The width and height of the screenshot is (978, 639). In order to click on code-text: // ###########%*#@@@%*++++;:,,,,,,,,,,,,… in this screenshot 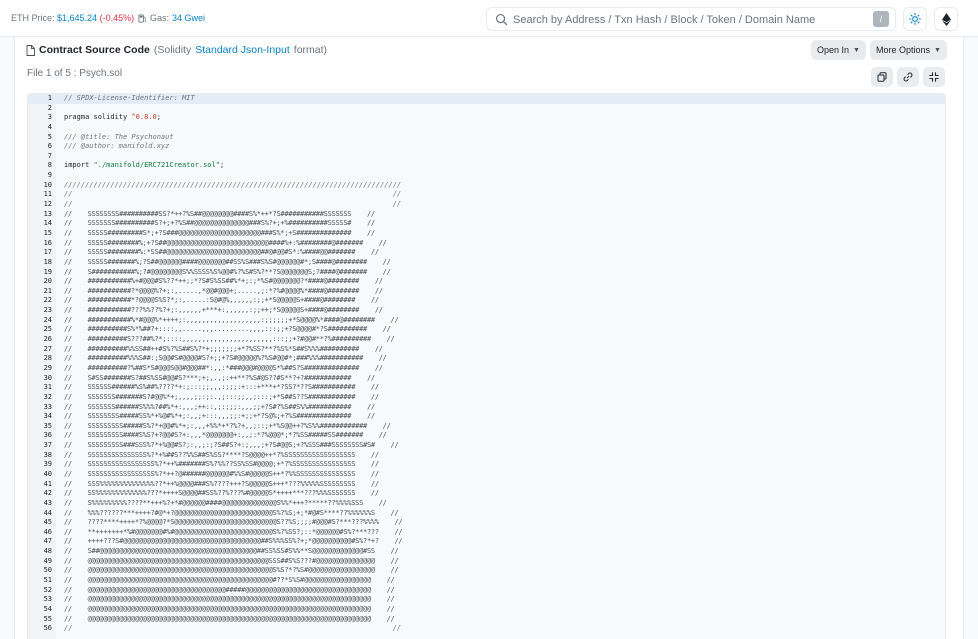, I will do `click(231, 319)`.